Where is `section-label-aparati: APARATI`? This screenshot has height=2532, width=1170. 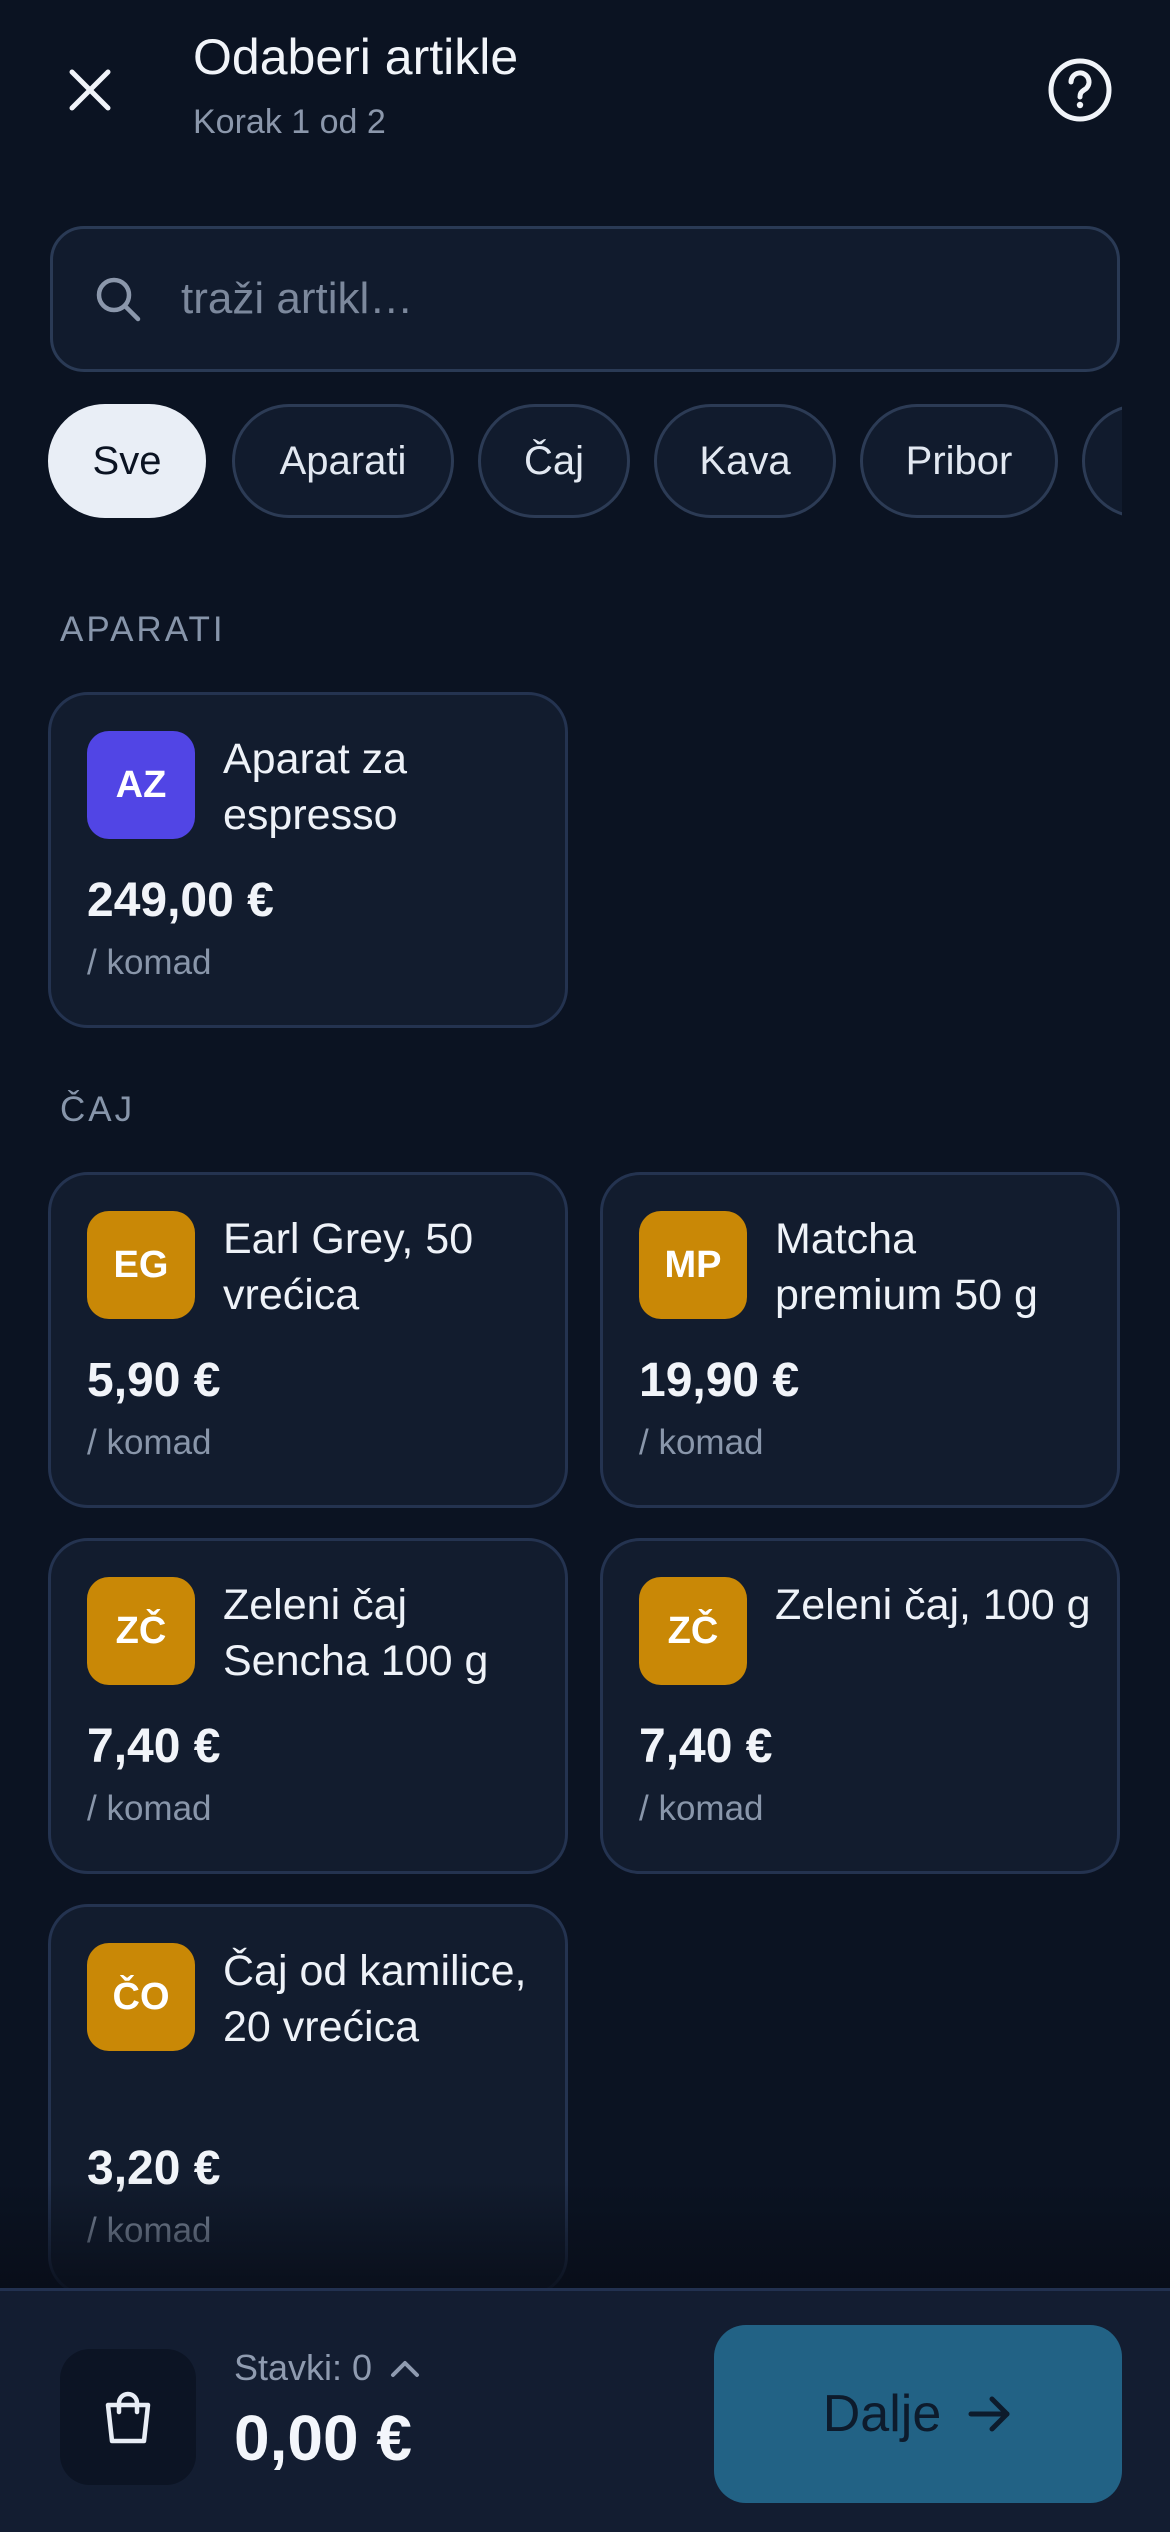 section-label-aparati: APARATI is located at coordinates (143, 629).